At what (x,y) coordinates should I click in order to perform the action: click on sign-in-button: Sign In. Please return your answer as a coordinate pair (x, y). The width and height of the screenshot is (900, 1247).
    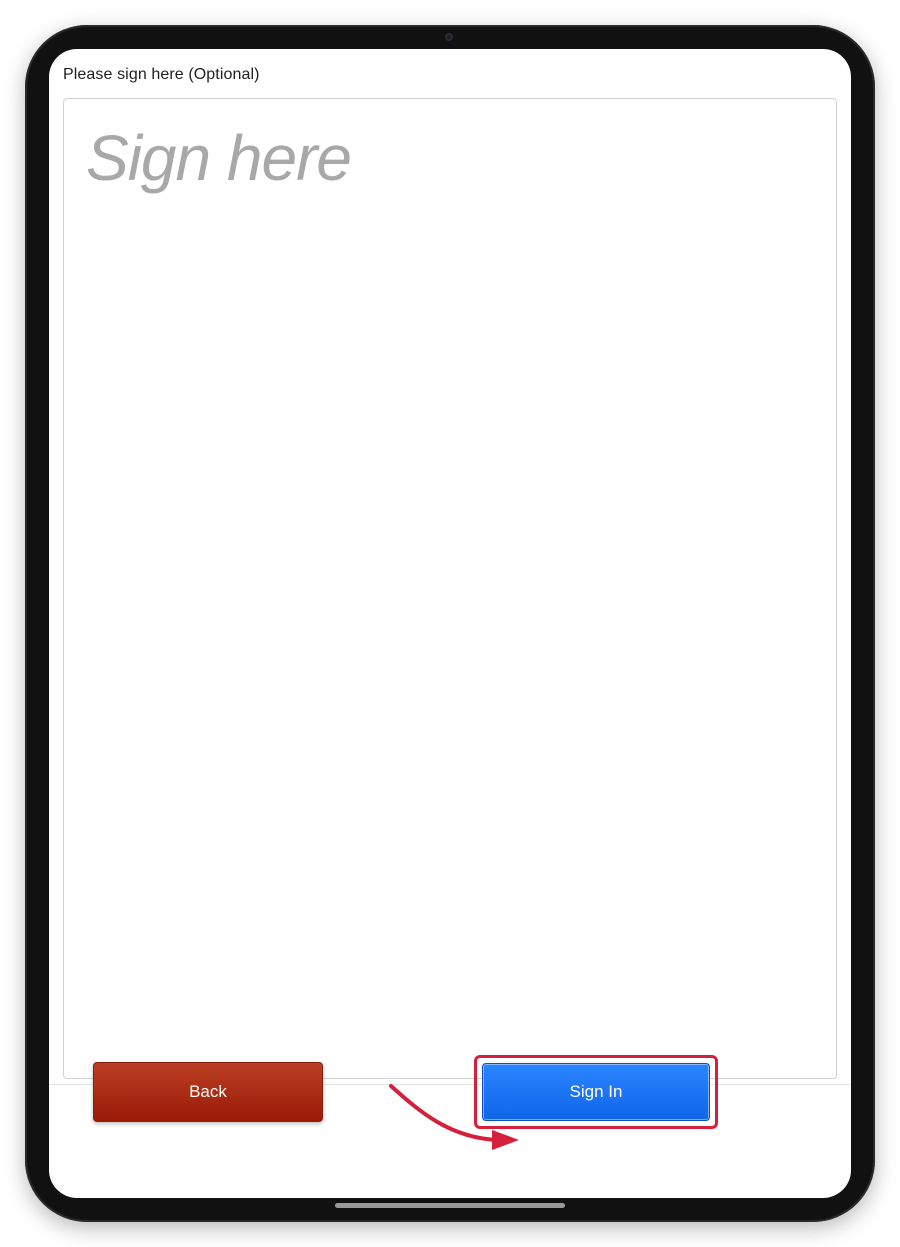
    Looking at the image, I should click on (596, 1092).